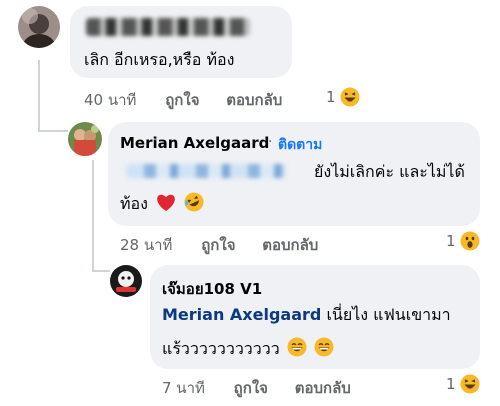 The width and height of the screenshot is (500, 406). Describe the element at coordinates (388, 314) in the screenshot. I see `comment-text-line1: เนี่ยไง แฟนเขามา` at that location.